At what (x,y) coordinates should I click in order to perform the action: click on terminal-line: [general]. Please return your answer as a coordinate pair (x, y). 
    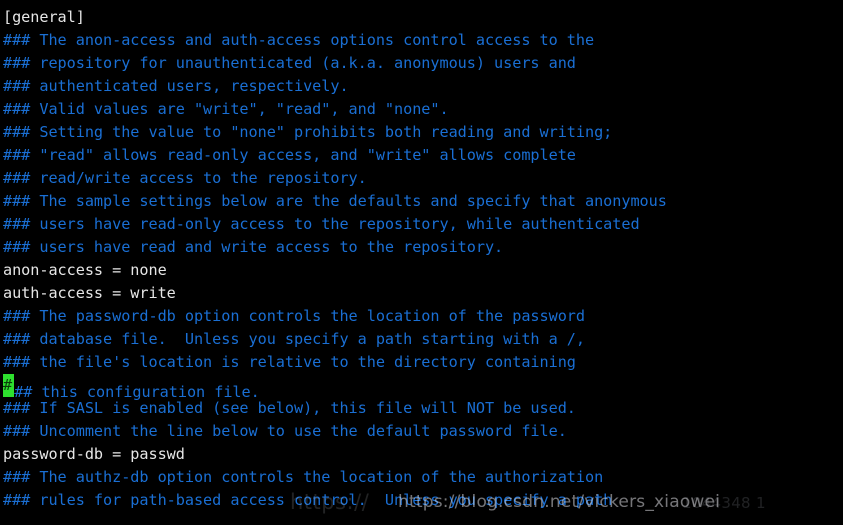
    Looking at the image, I should click on (44, 17).